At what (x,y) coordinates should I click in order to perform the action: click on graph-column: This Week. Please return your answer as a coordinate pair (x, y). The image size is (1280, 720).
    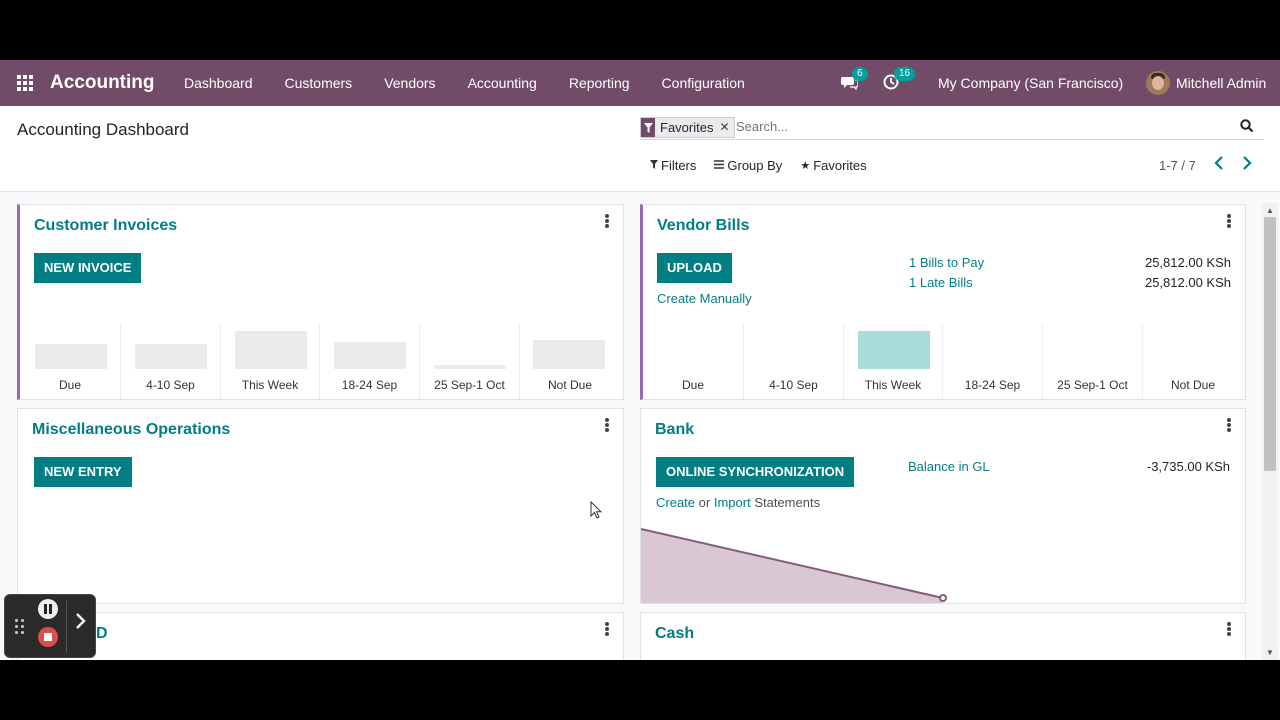
    Looking at the image, I should click on (893, 361).